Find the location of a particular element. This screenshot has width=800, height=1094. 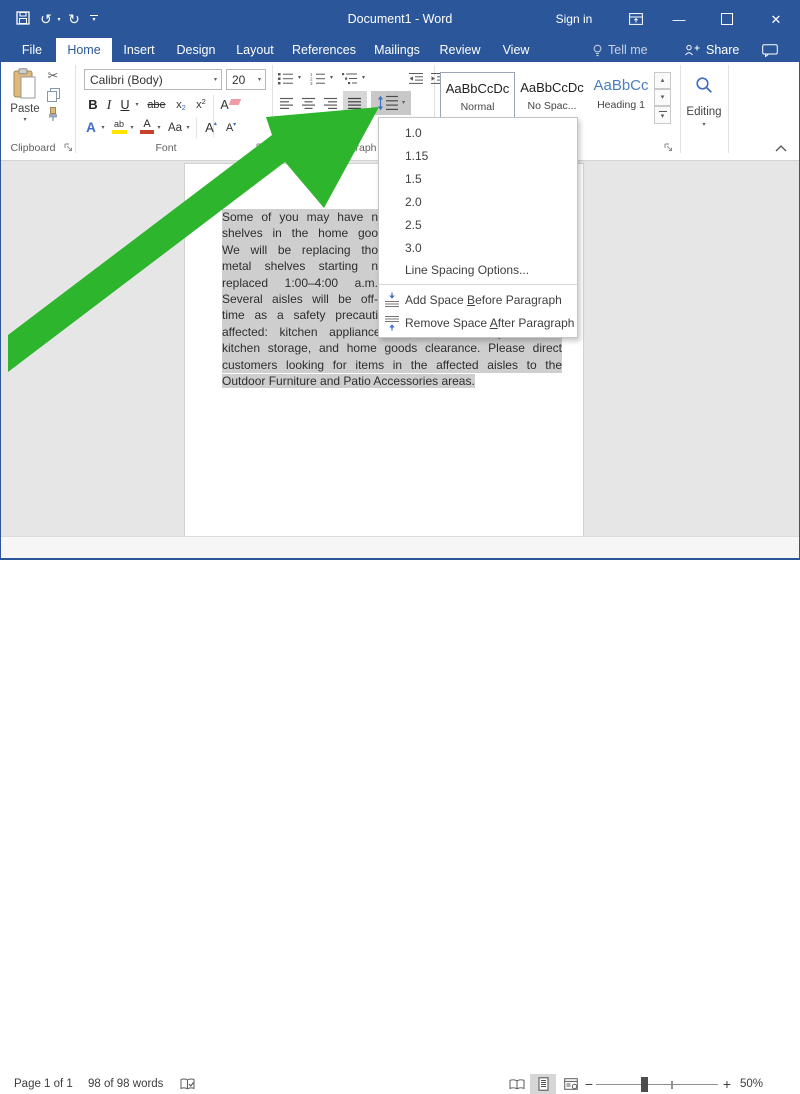

save-icon is located at coordinates (23, 18).